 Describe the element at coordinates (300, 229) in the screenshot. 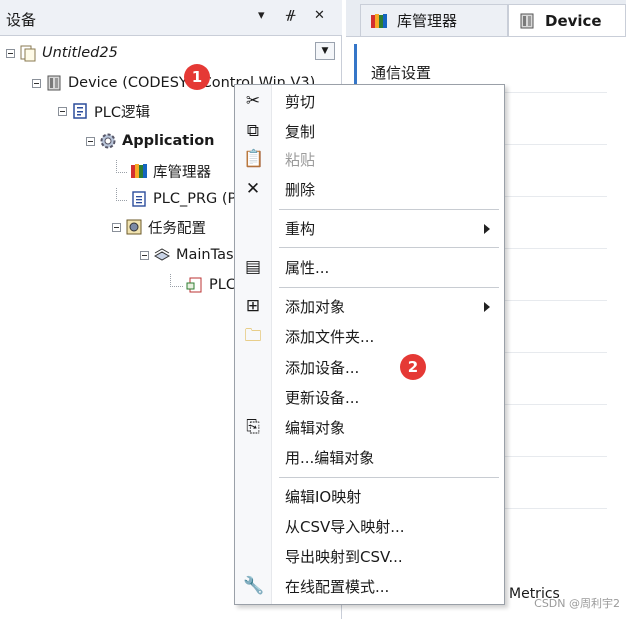

I see `menu-item-label: 重构` at that location.